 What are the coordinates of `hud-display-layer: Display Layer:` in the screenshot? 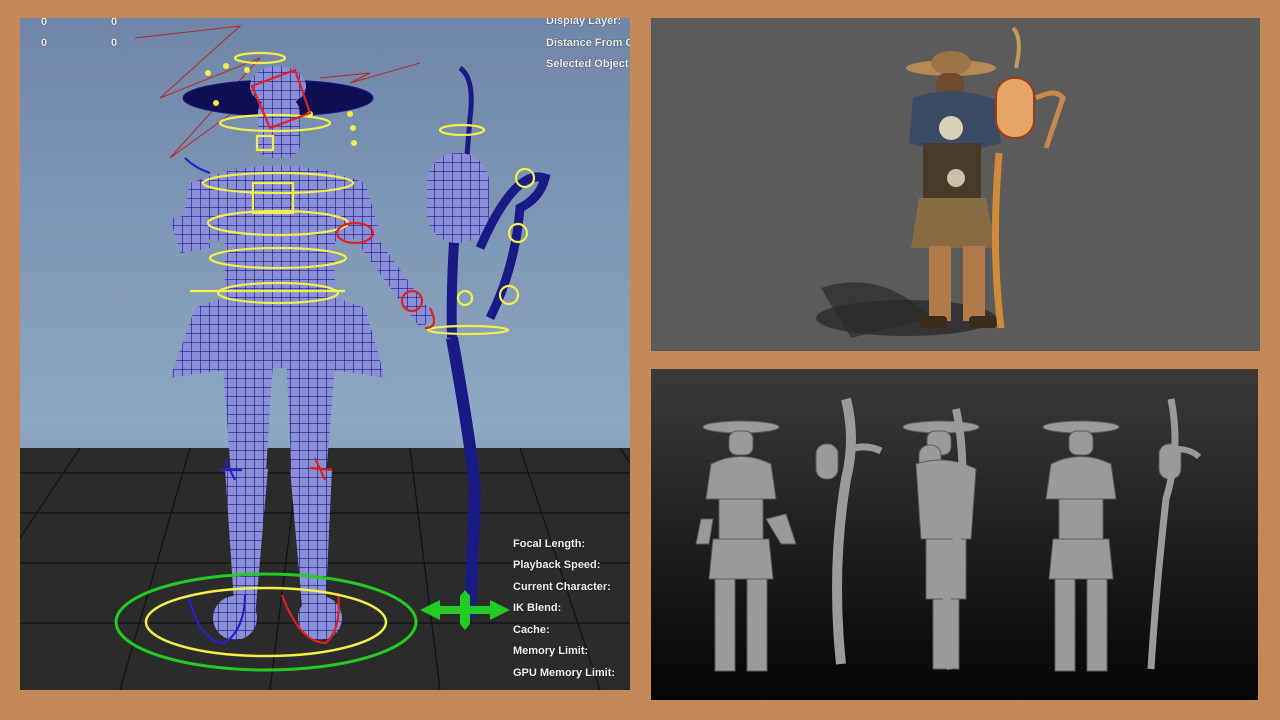 It's located at (584, 22).